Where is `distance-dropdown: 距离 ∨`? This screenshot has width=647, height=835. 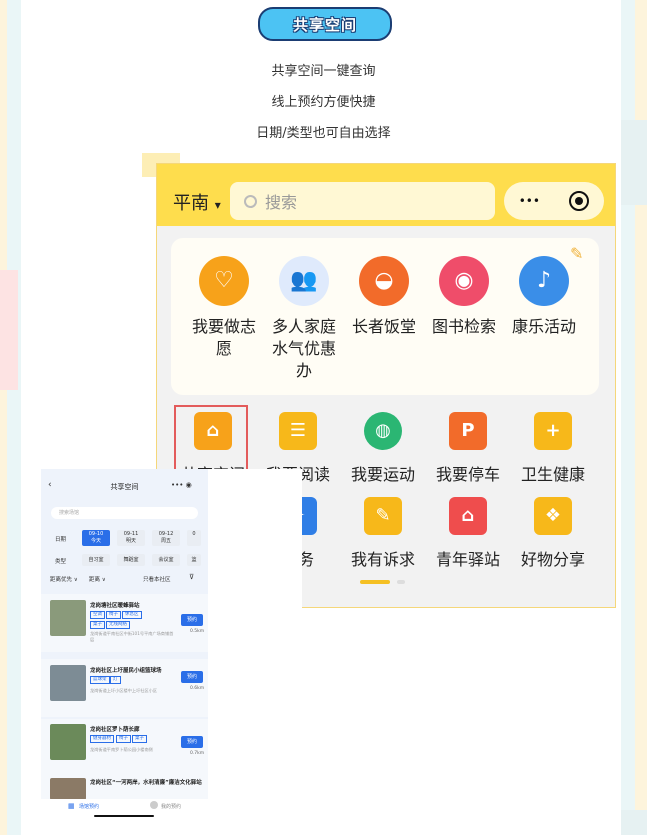
distance-dropdown: 距离 ∨ is located at coordinates (97, 579).